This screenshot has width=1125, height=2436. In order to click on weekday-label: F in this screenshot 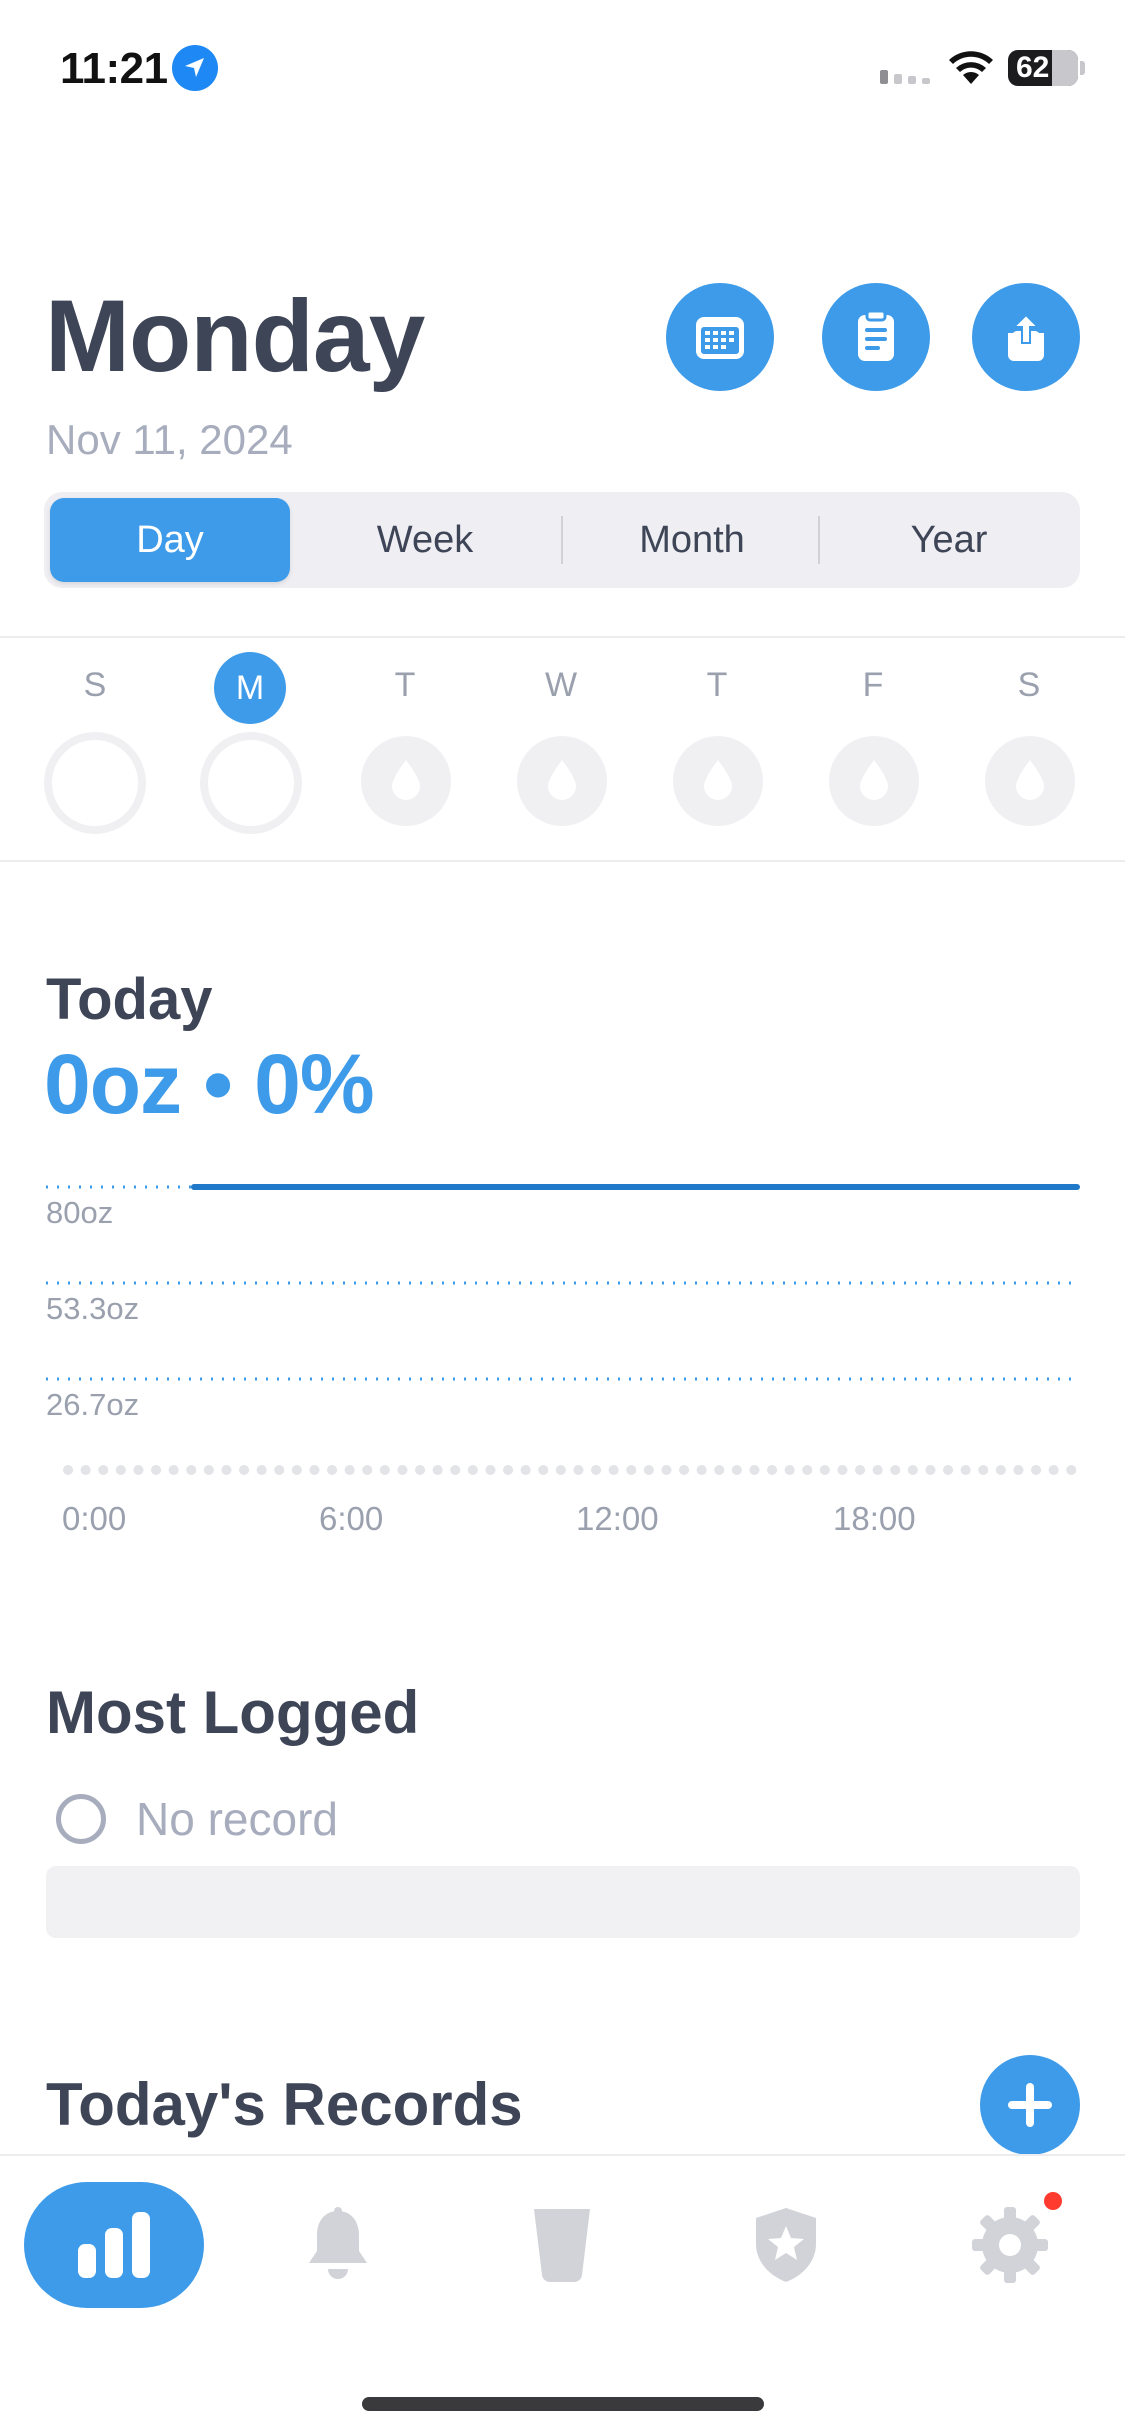, I will do `click(873, 685)`.